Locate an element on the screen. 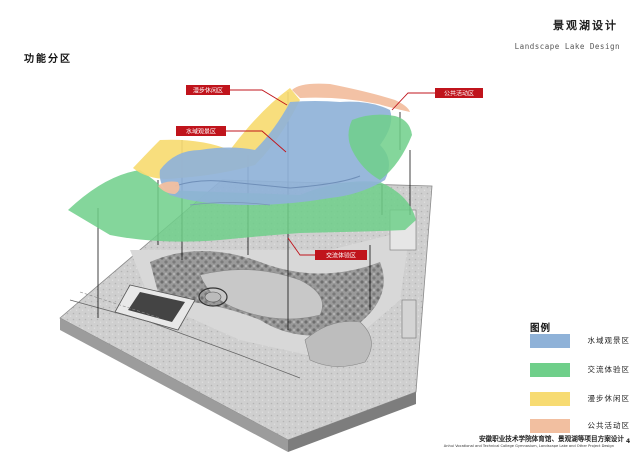 The width and height of the screenshot is (640, 452). legend-label-public: 公共活动区 is located at coordinates (608, 425).